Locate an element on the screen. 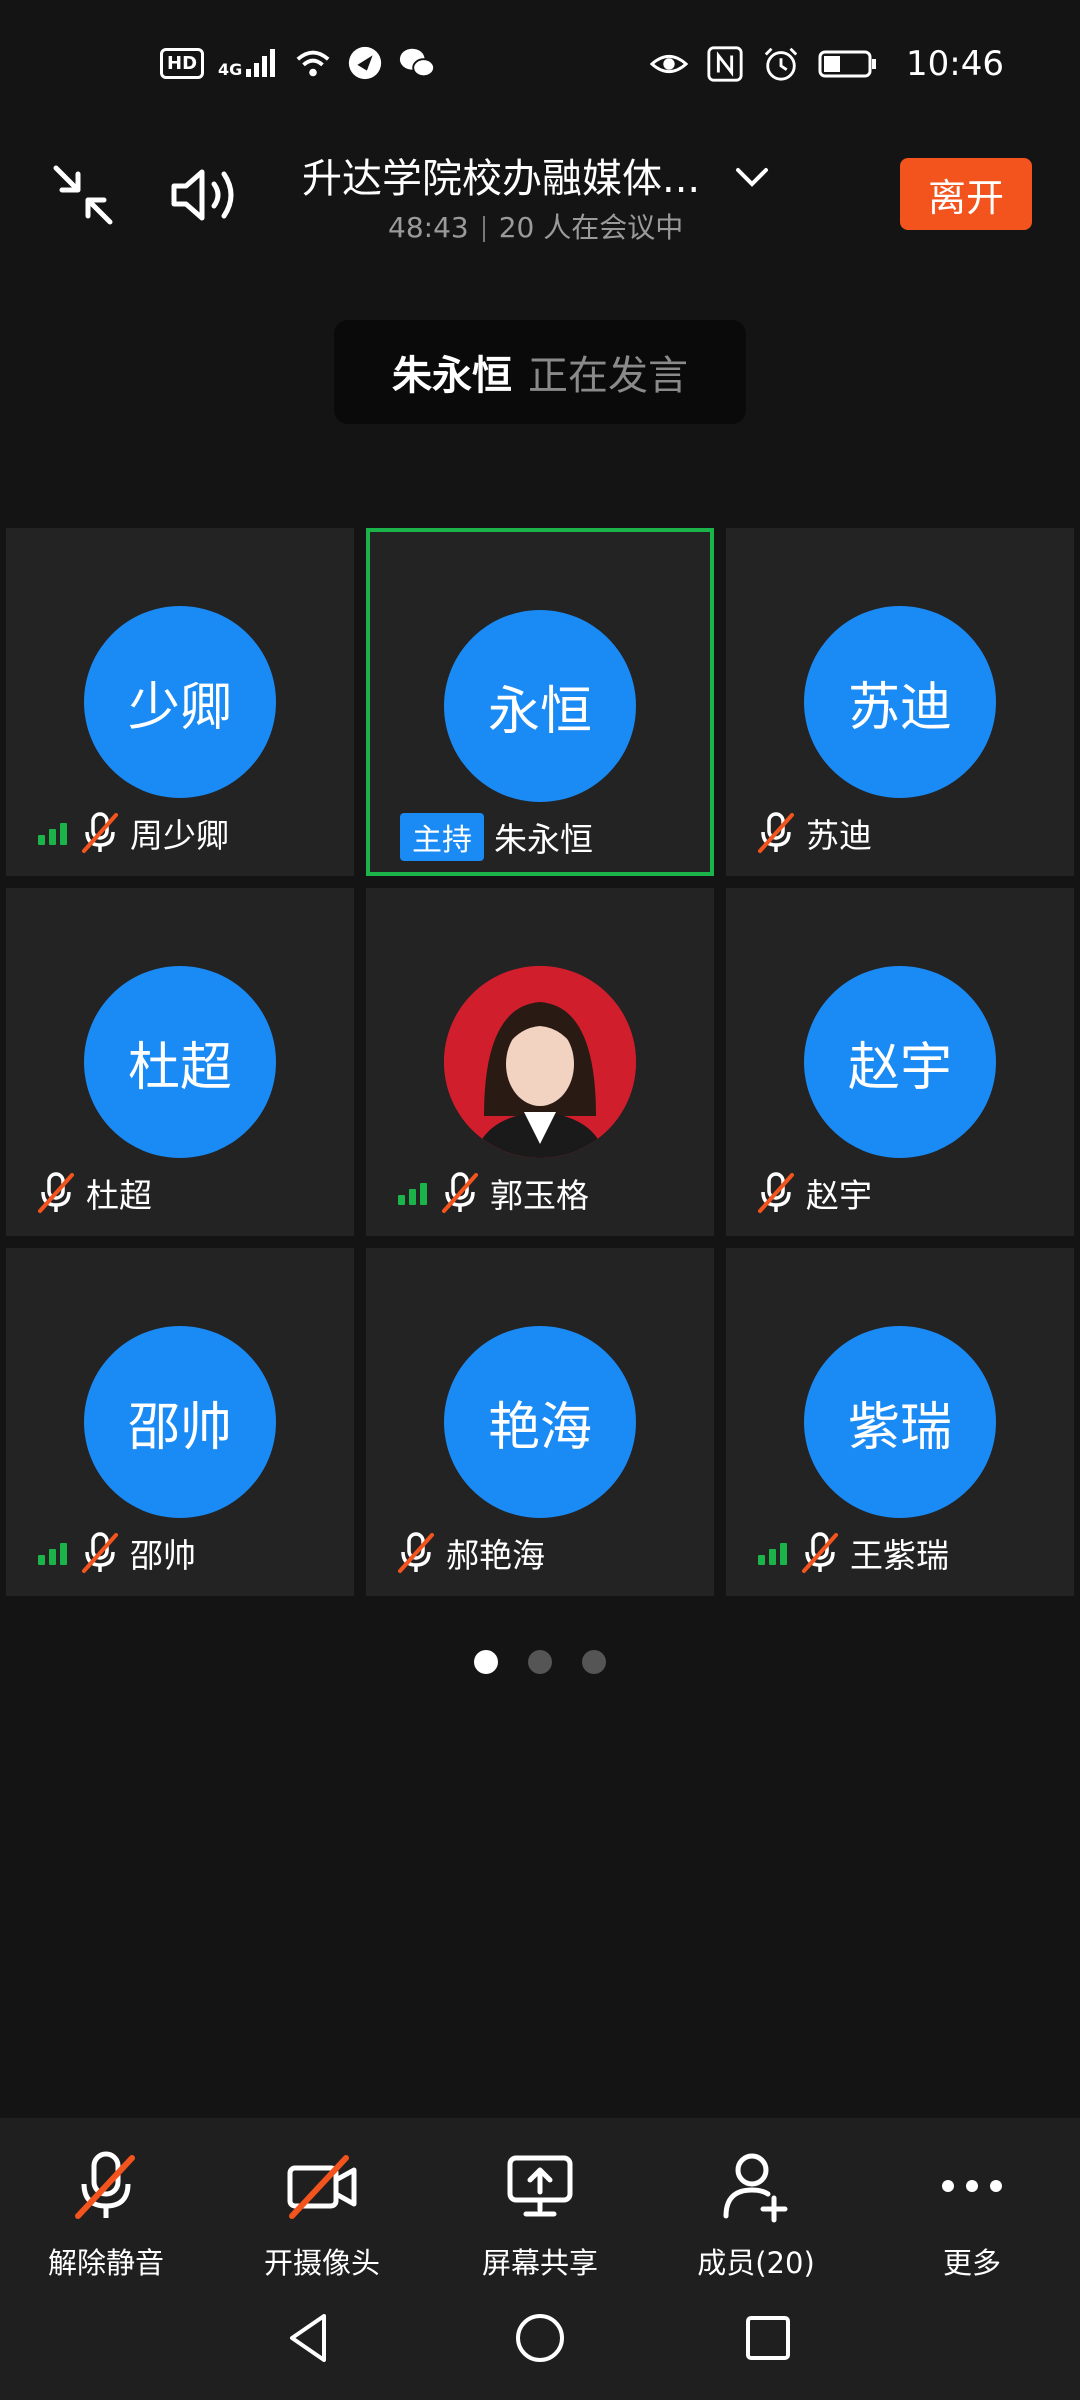 This screenshot has width=1080, height=2400. unmute-button: 解除静音 is located at coordinates (106, 2228).